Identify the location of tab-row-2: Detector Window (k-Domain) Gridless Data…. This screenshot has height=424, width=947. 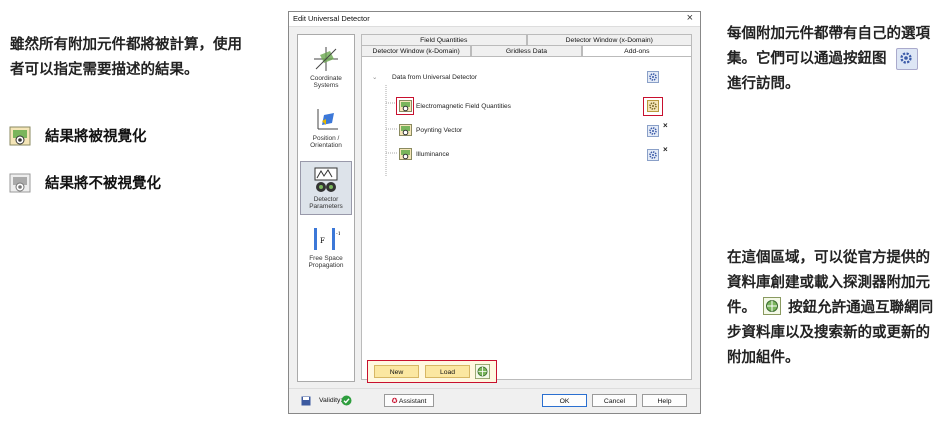
(526, 50).